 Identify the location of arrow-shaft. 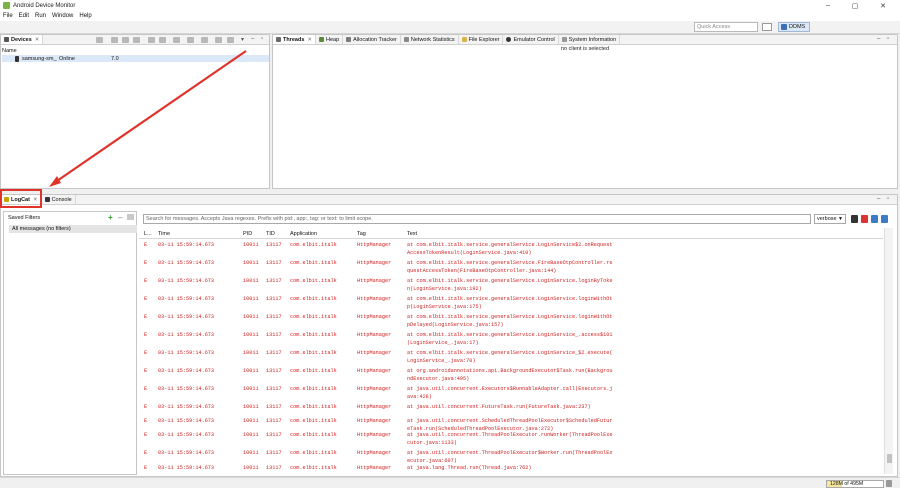
(150, 117).